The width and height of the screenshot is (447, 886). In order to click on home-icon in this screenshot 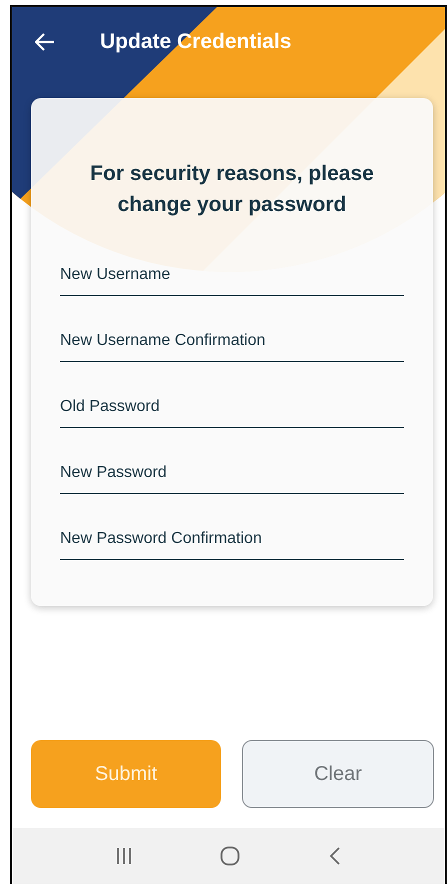, I will do `click(230, 856)`.